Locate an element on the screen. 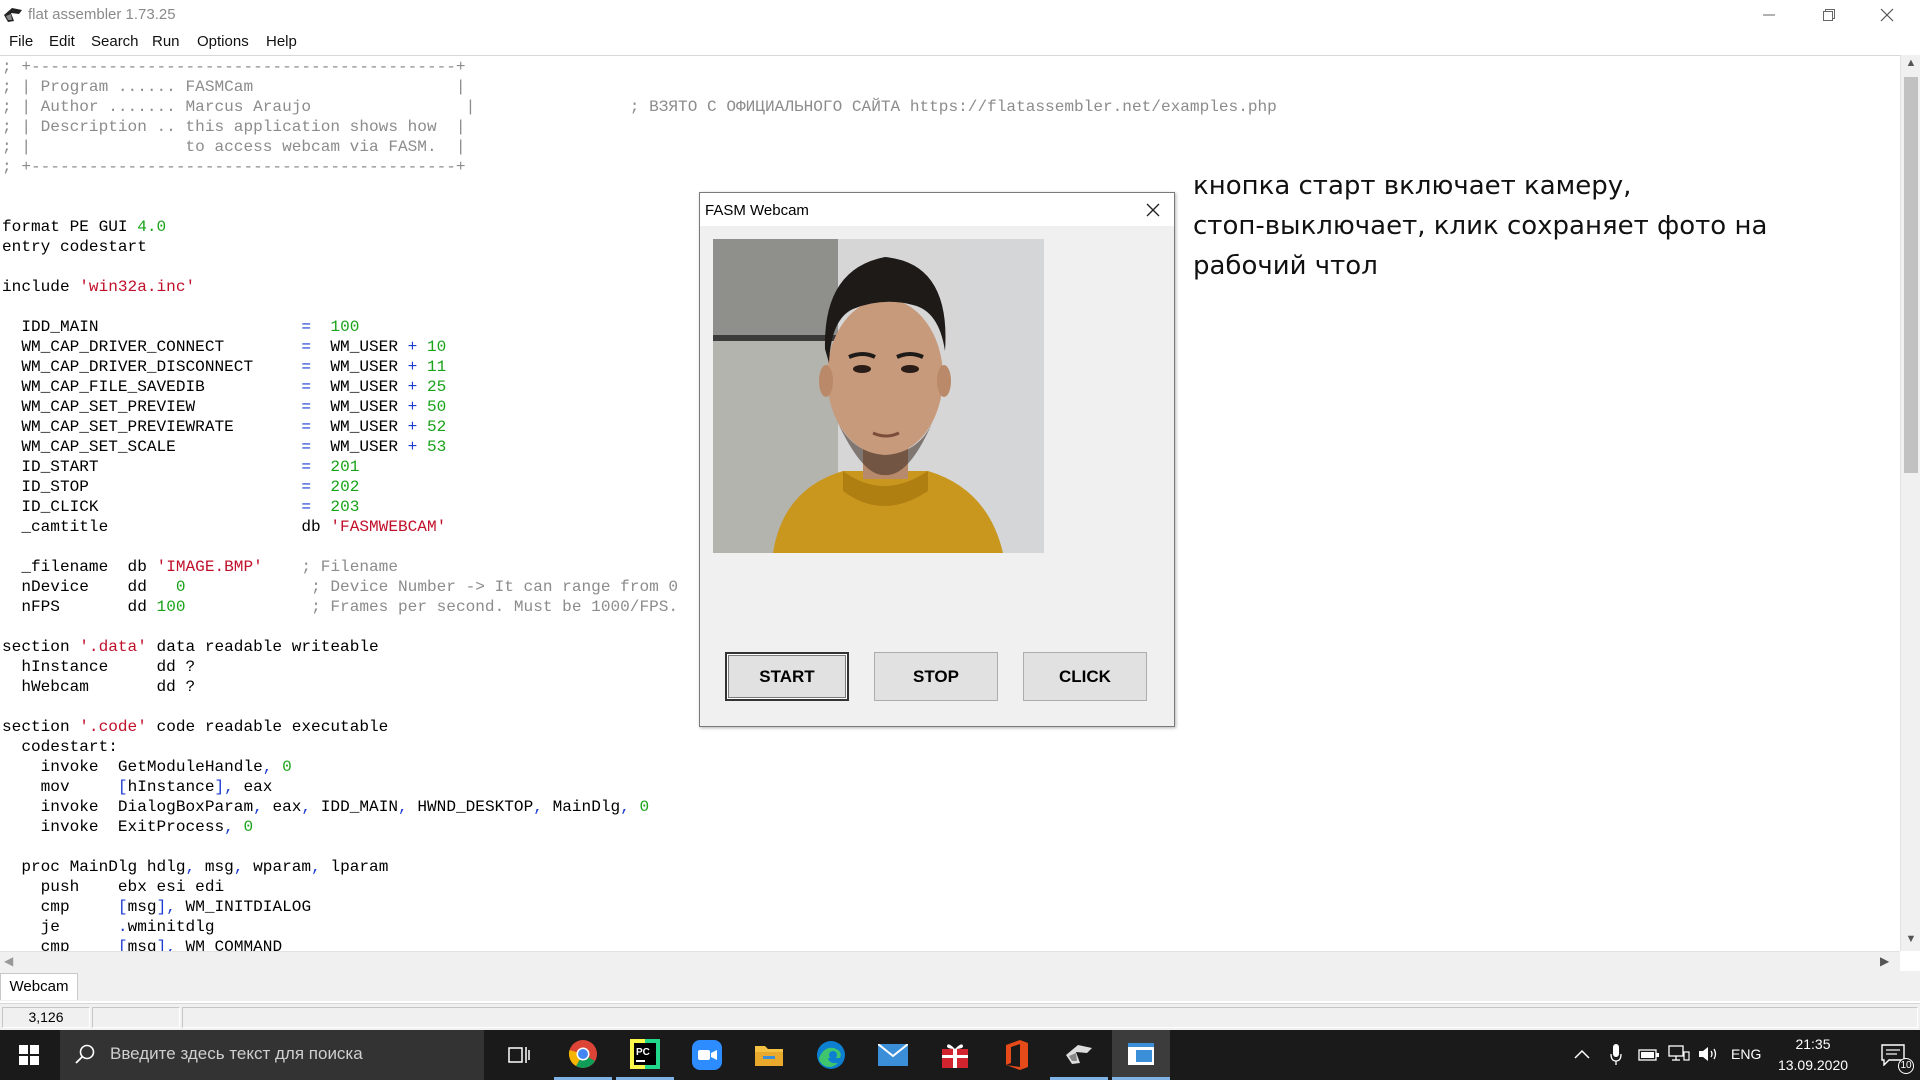 The height and width of the screenshot is (1080, 1920). code-token: wparam is located at coordinates (277, 867).